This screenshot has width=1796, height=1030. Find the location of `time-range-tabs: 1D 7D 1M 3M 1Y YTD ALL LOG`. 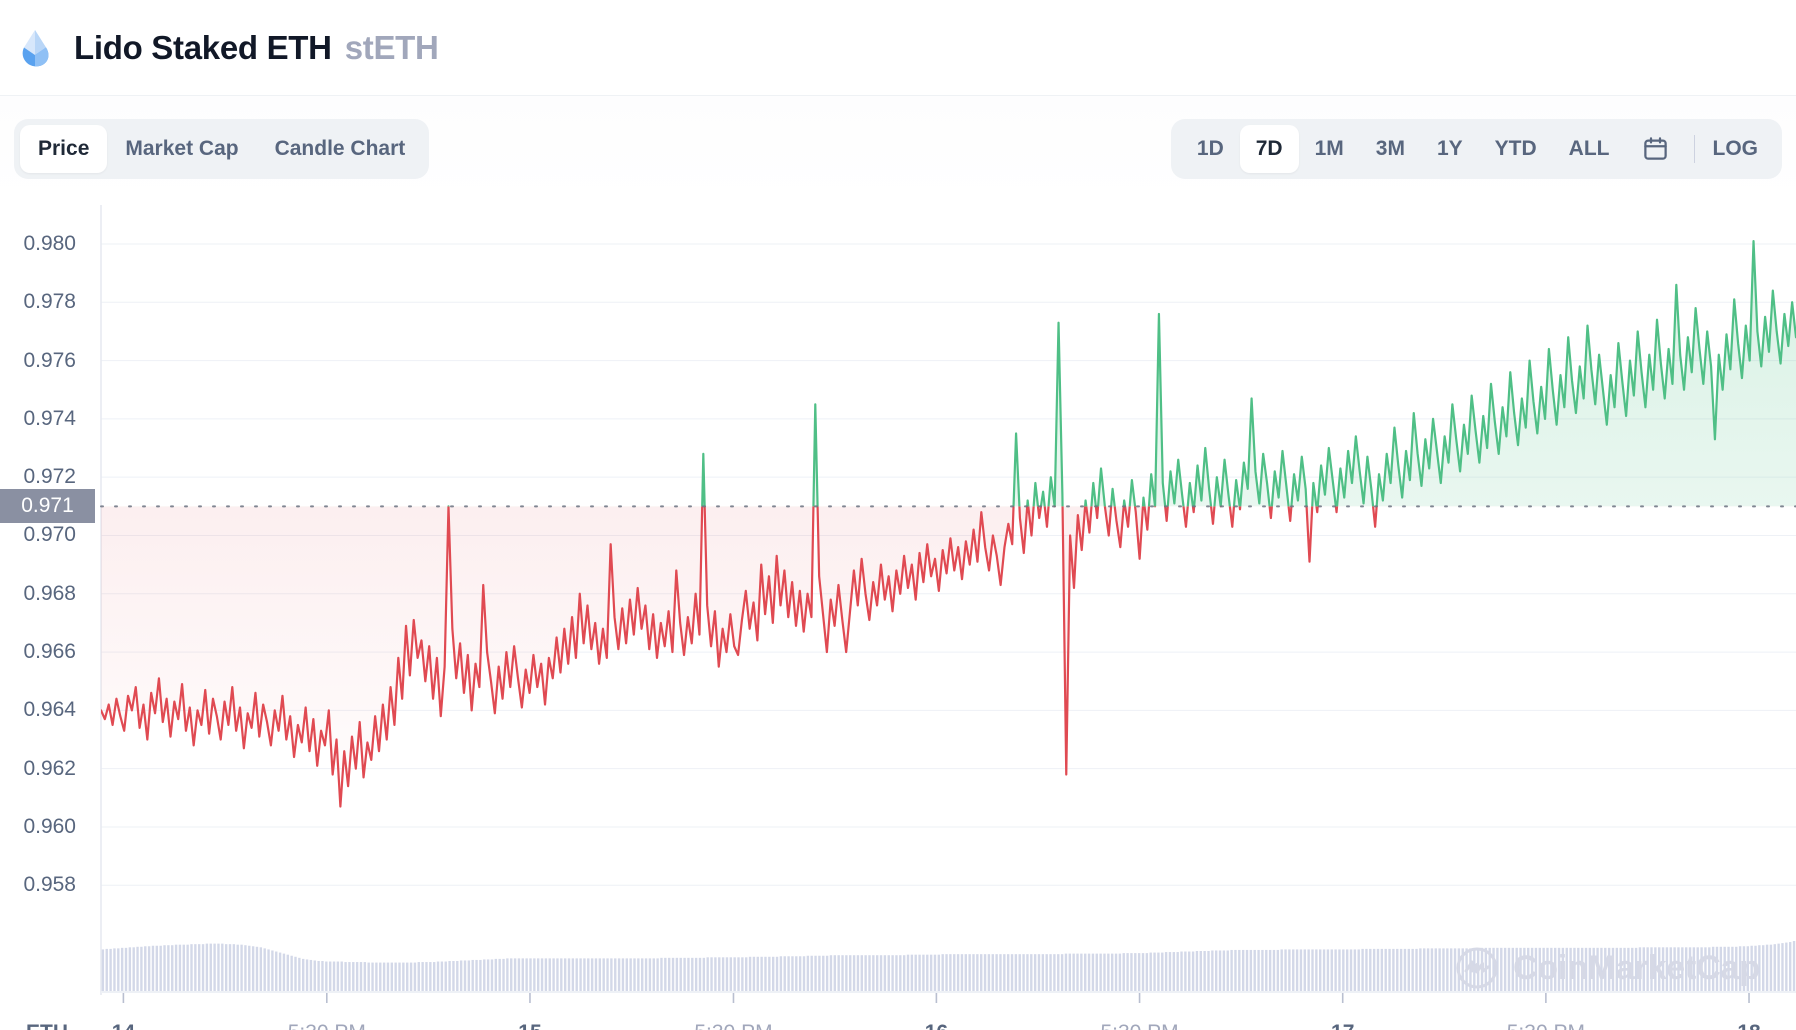

time-range-tabs: 1D 7D 1M 3M 1Y YTD ALL LOG is located at coordinates (1476, 148).